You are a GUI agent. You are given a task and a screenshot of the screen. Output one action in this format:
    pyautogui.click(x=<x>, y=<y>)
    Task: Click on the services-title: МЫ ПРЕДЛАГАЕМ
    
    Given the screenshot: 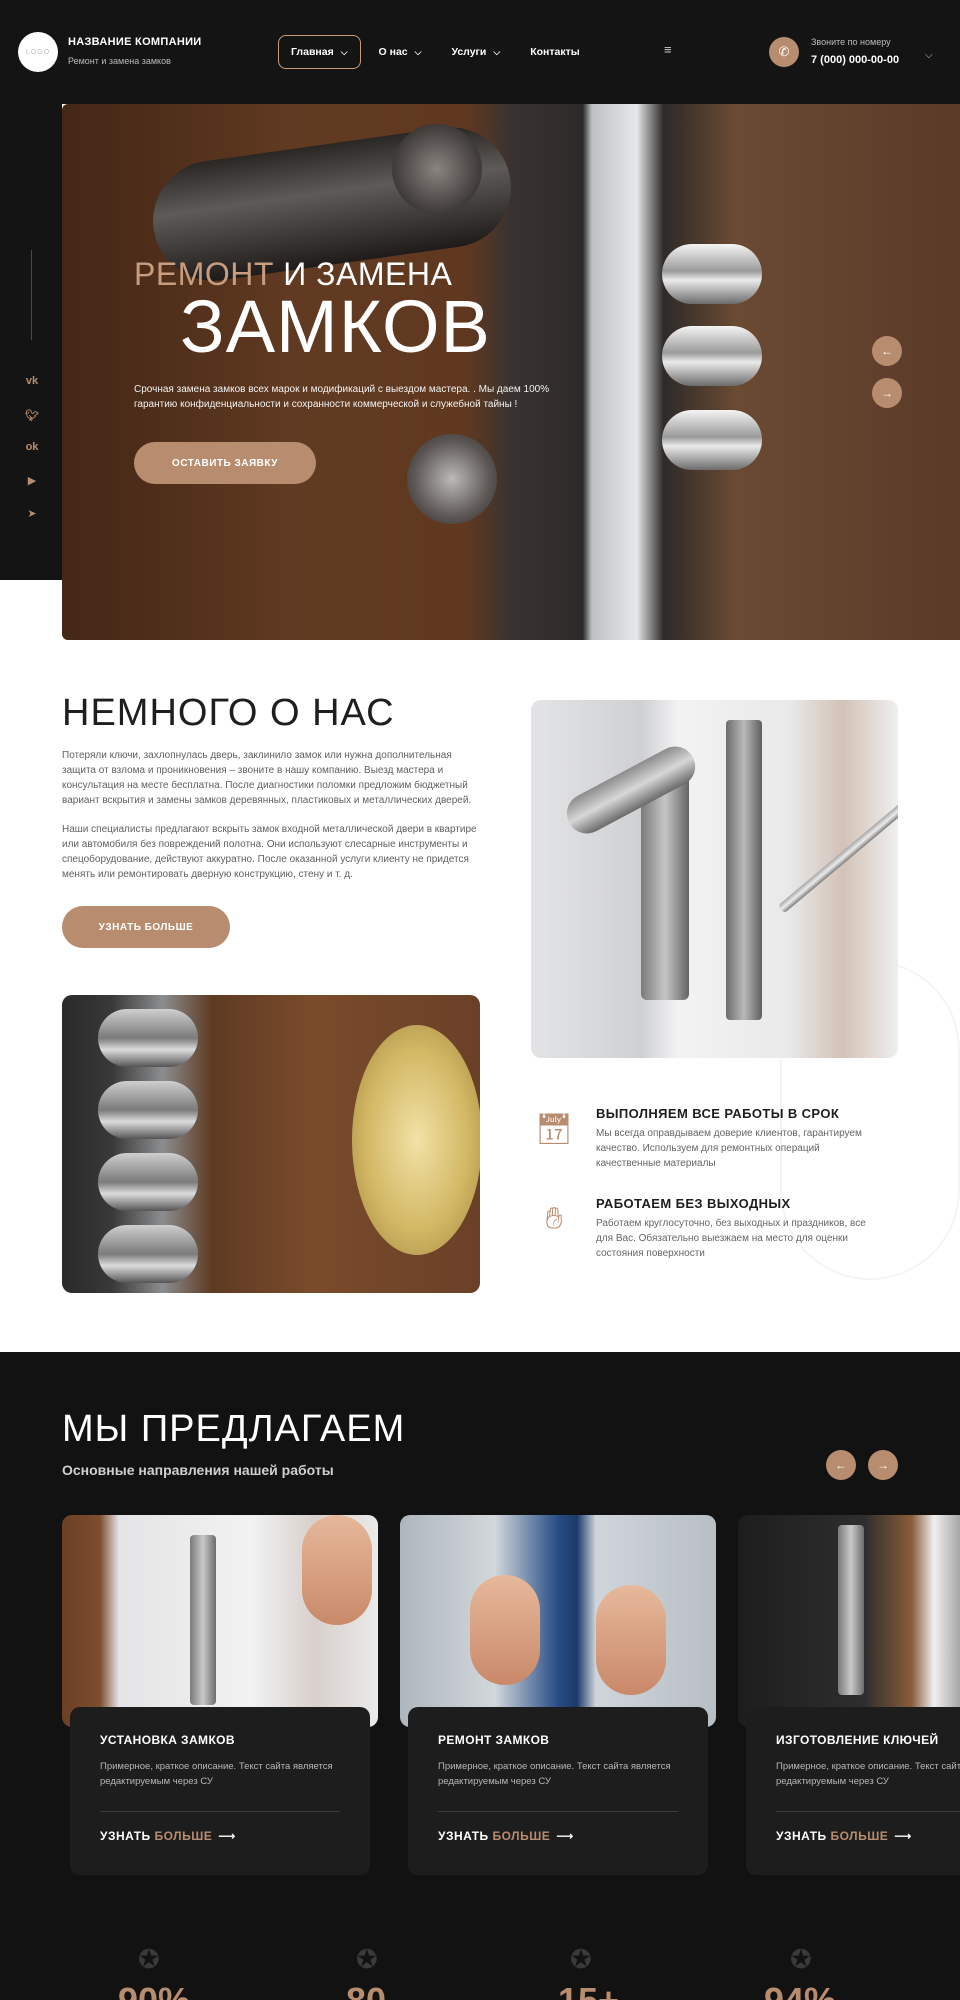 What is the action you would take?
    pyautogui.click(x=234, y=1429)
    